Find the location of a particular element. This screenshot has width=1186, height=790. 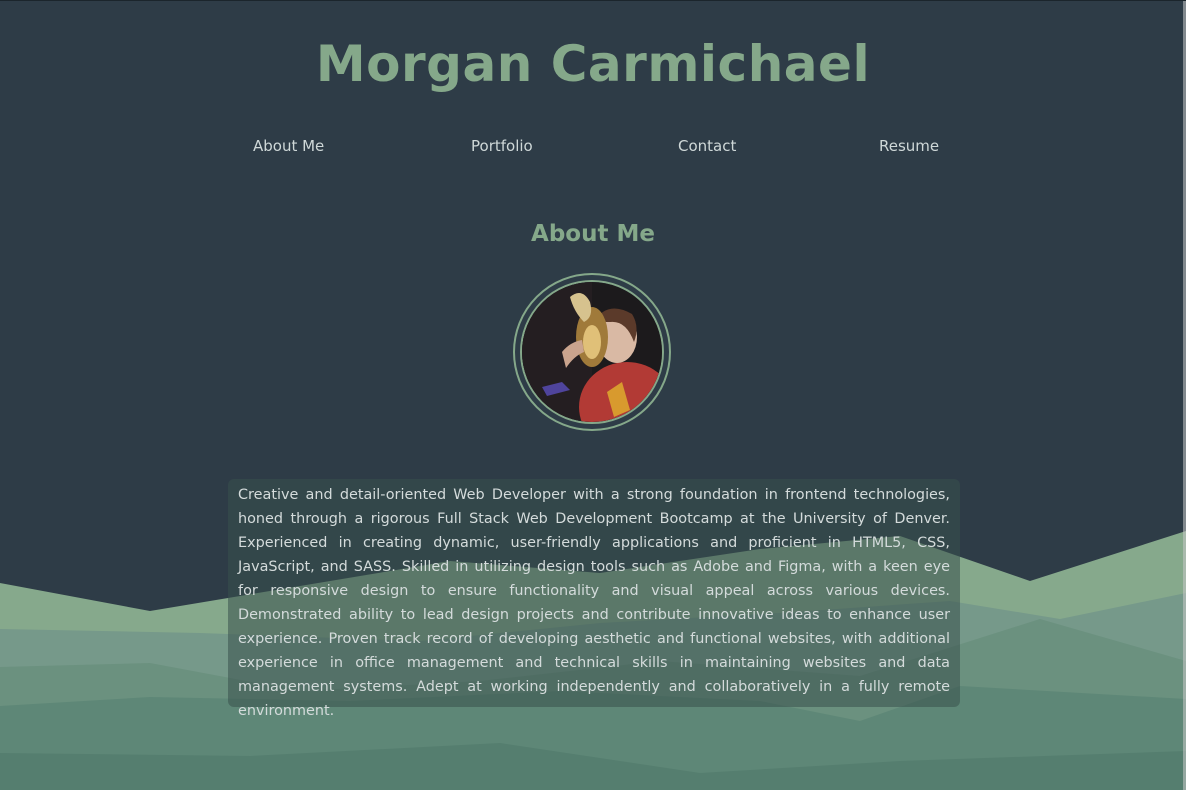

nav-portfolio: Portfolio is located at coordinates (502, 146).